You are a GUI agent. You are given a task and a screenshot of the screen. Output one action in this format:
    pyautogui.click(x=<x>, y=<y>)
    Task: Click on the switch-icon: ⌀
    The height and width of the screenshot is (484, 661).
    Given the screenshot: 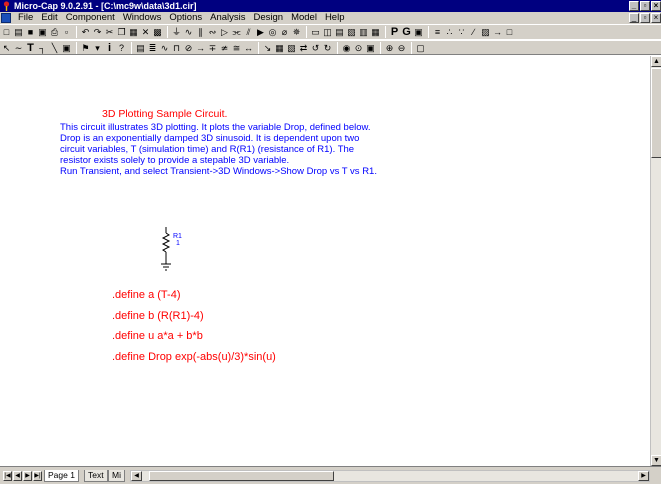 What is the action you would take?
    pyautogui.click(x=284, y=32)
    